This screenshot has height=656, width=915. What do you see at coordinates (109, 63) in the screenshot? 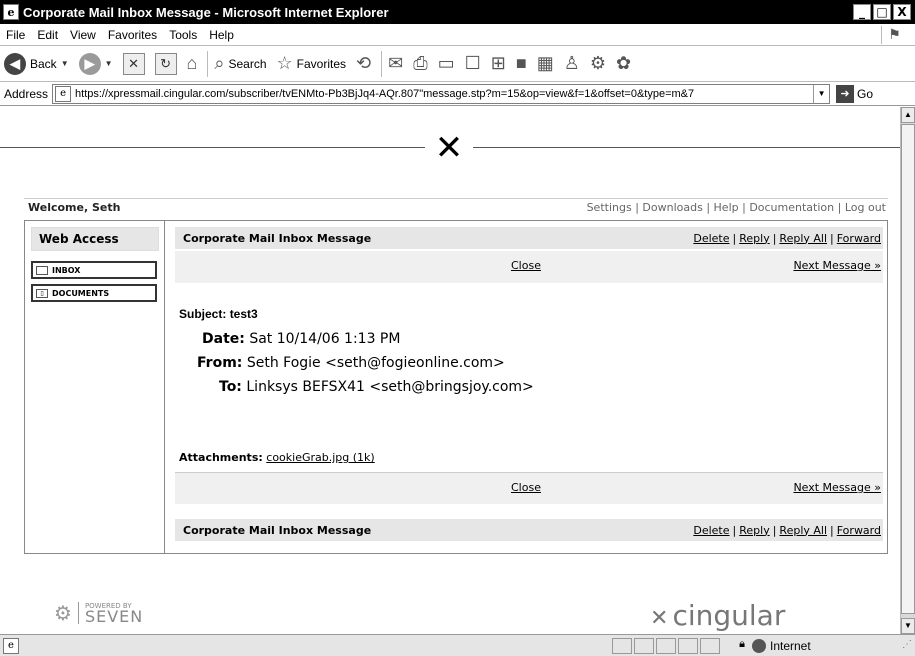
I see `forward-dropdown-icon: ▼` at bounding box center [109, 63].